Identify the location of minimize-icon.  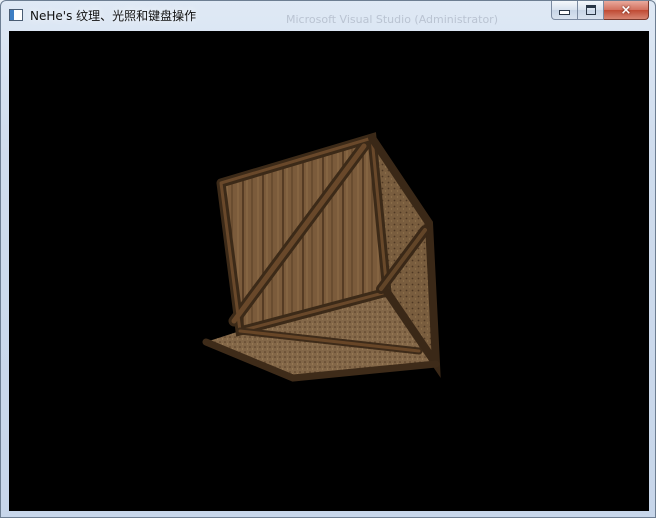
(564, 12).